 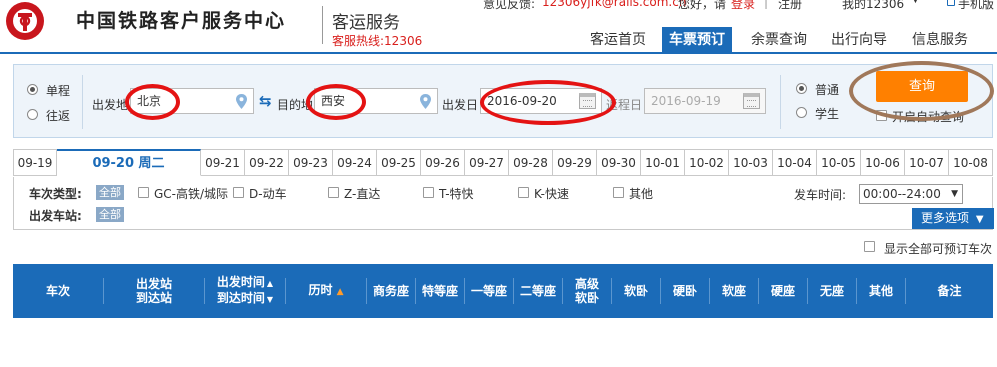 What do you see at coordinates (55, 216) in the screenshot?
I see `depart-station-label: 出发车站:` at bounding box center [55, 216].